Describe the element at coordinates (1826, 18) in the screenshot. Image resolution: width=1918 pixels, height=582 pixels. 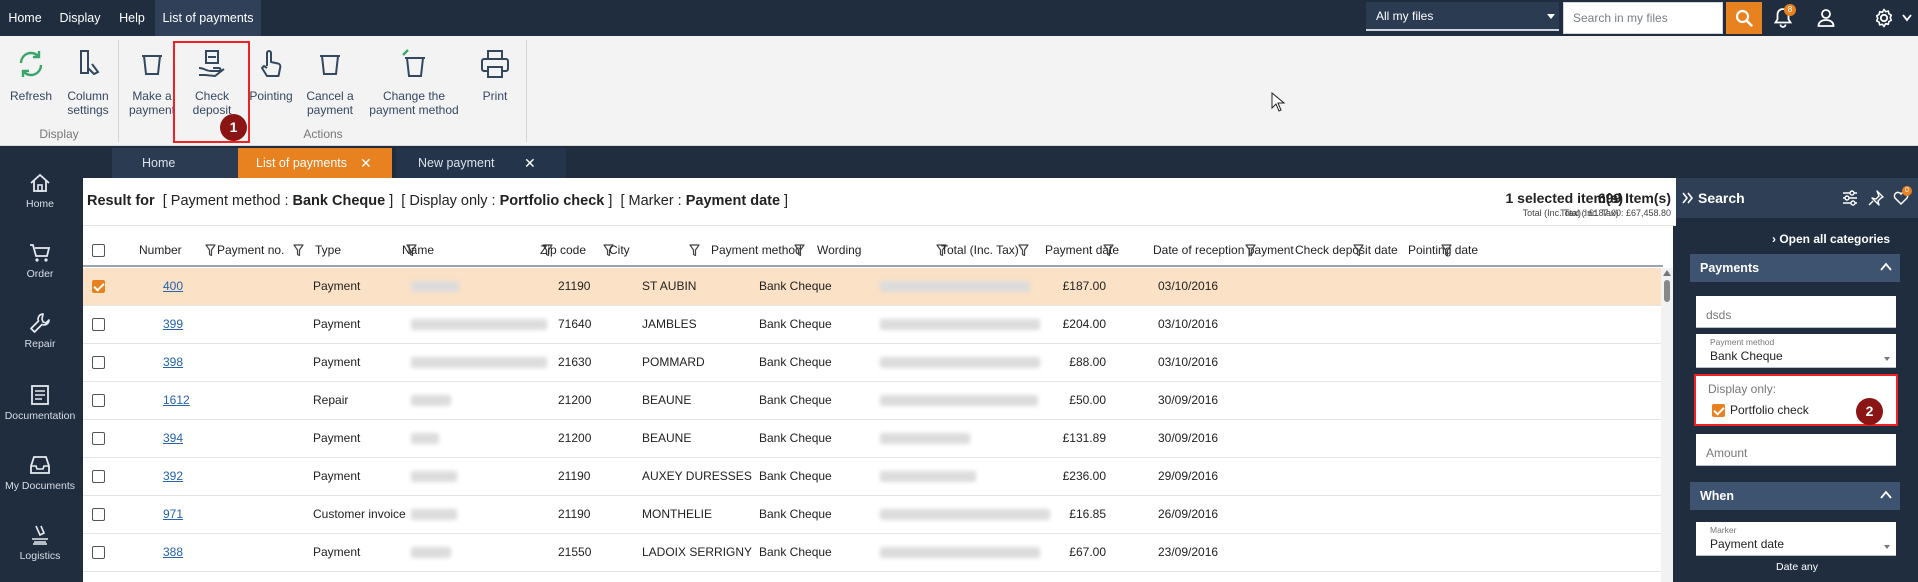
I see `user-icon` at that location.